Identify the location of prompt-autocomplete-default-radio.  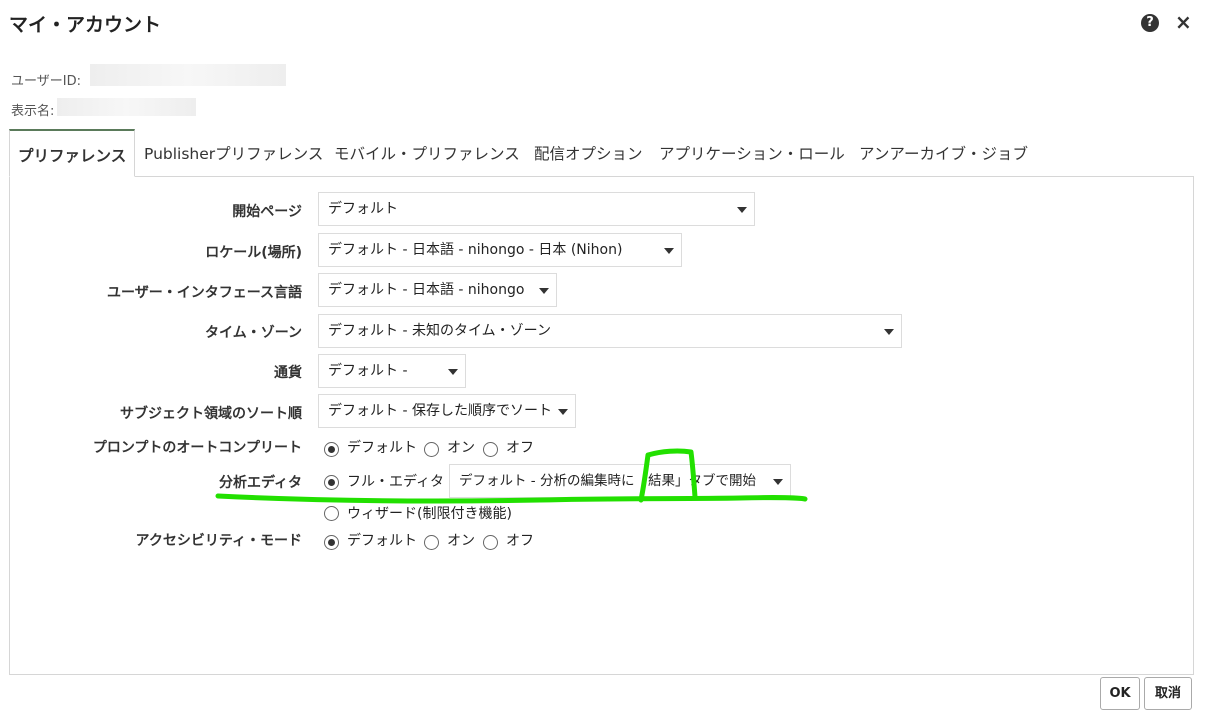
(331, 449).